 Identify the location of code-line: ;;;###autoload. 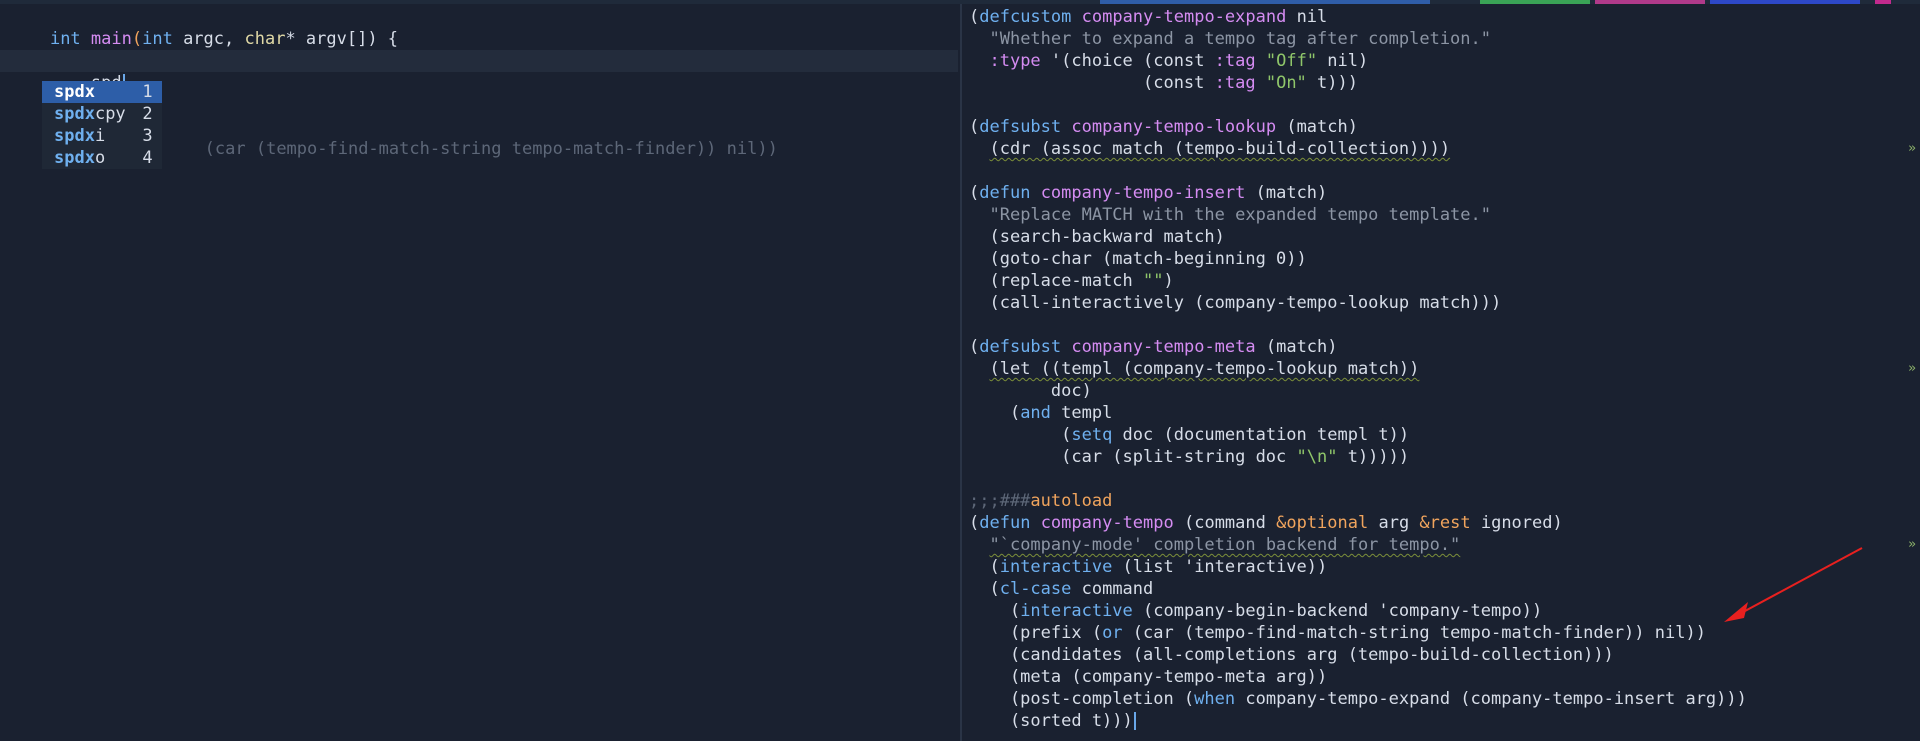
(1441, 501).